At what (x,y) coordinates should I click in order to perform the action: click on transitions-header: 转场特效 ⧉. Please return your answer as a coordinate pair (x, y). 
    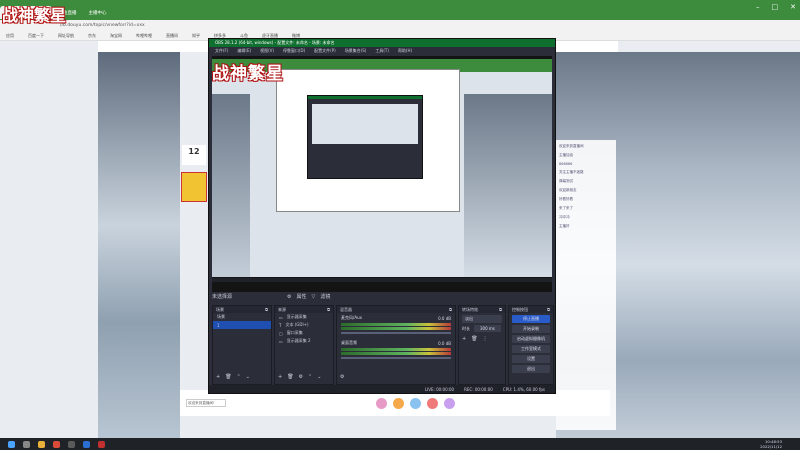
    Looking at the image, I should click on (482, 309).